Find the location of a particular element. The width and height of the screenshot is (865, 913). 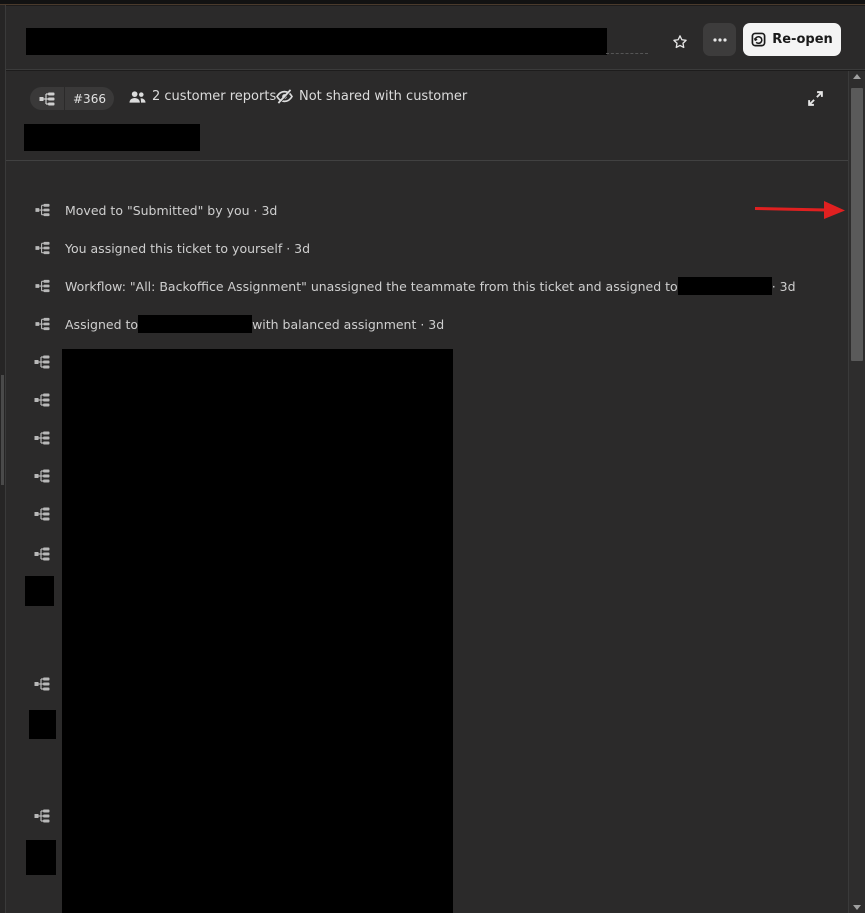

ticket-number: #366 is located at coordinates (89, 98).